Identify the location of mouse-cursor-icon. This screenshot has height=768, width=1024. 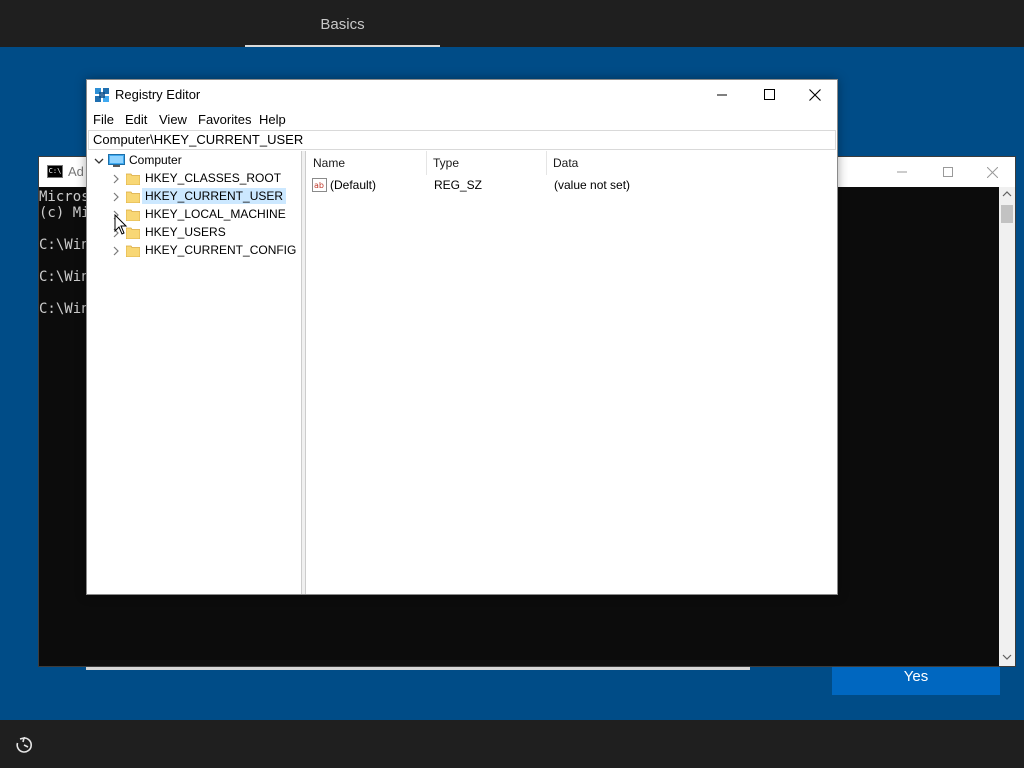
(121, 224).